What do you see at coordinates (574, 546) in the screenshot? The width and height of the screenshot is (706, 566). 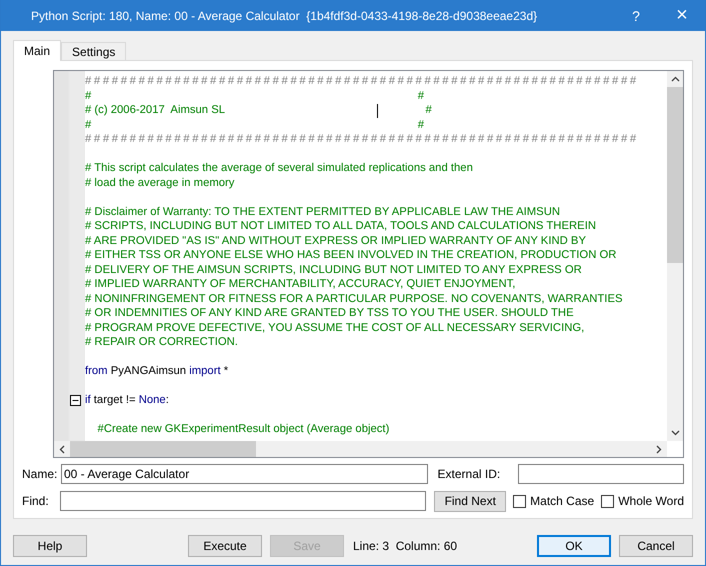 I see `footer-button: OK` at bounding box center [574, 546].